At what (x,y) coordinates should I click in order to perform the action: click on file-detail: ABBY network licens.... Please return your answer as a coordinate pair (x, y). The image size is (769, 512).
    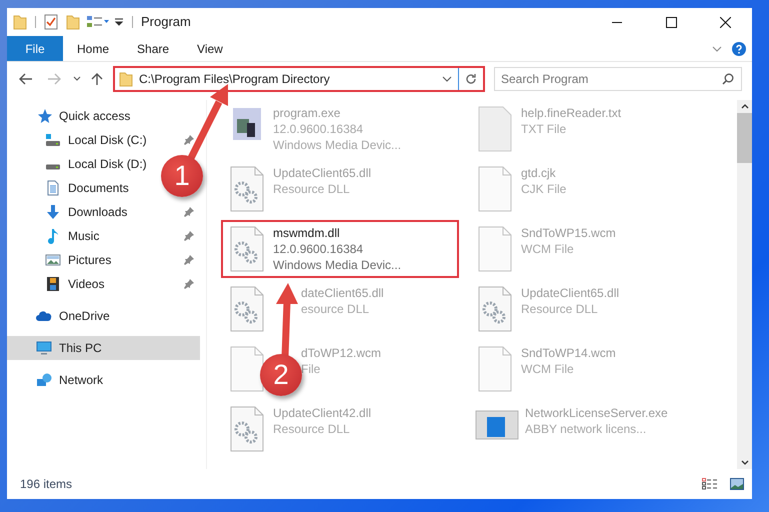
    Looking at the image, I should click on (586, 429).